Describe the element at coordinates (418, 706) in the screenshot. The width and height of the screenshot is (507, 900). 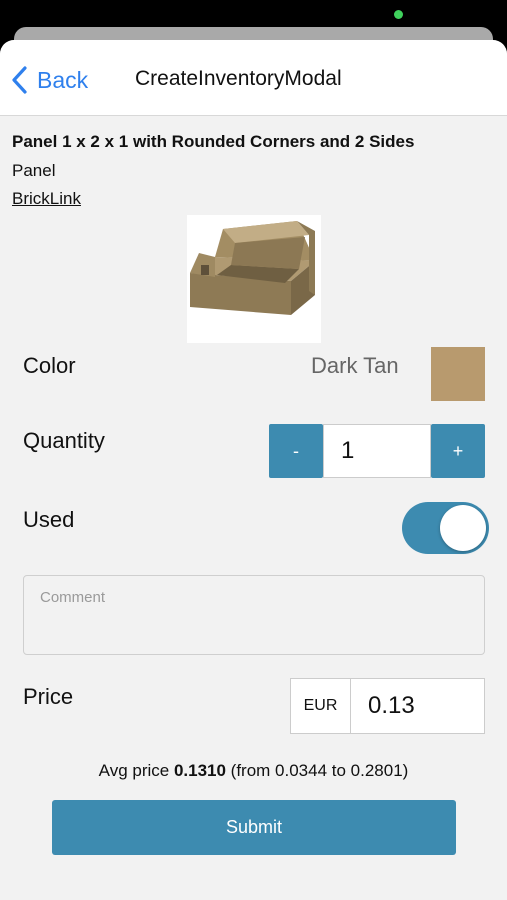
I see `price-input: 0.13` at that location.